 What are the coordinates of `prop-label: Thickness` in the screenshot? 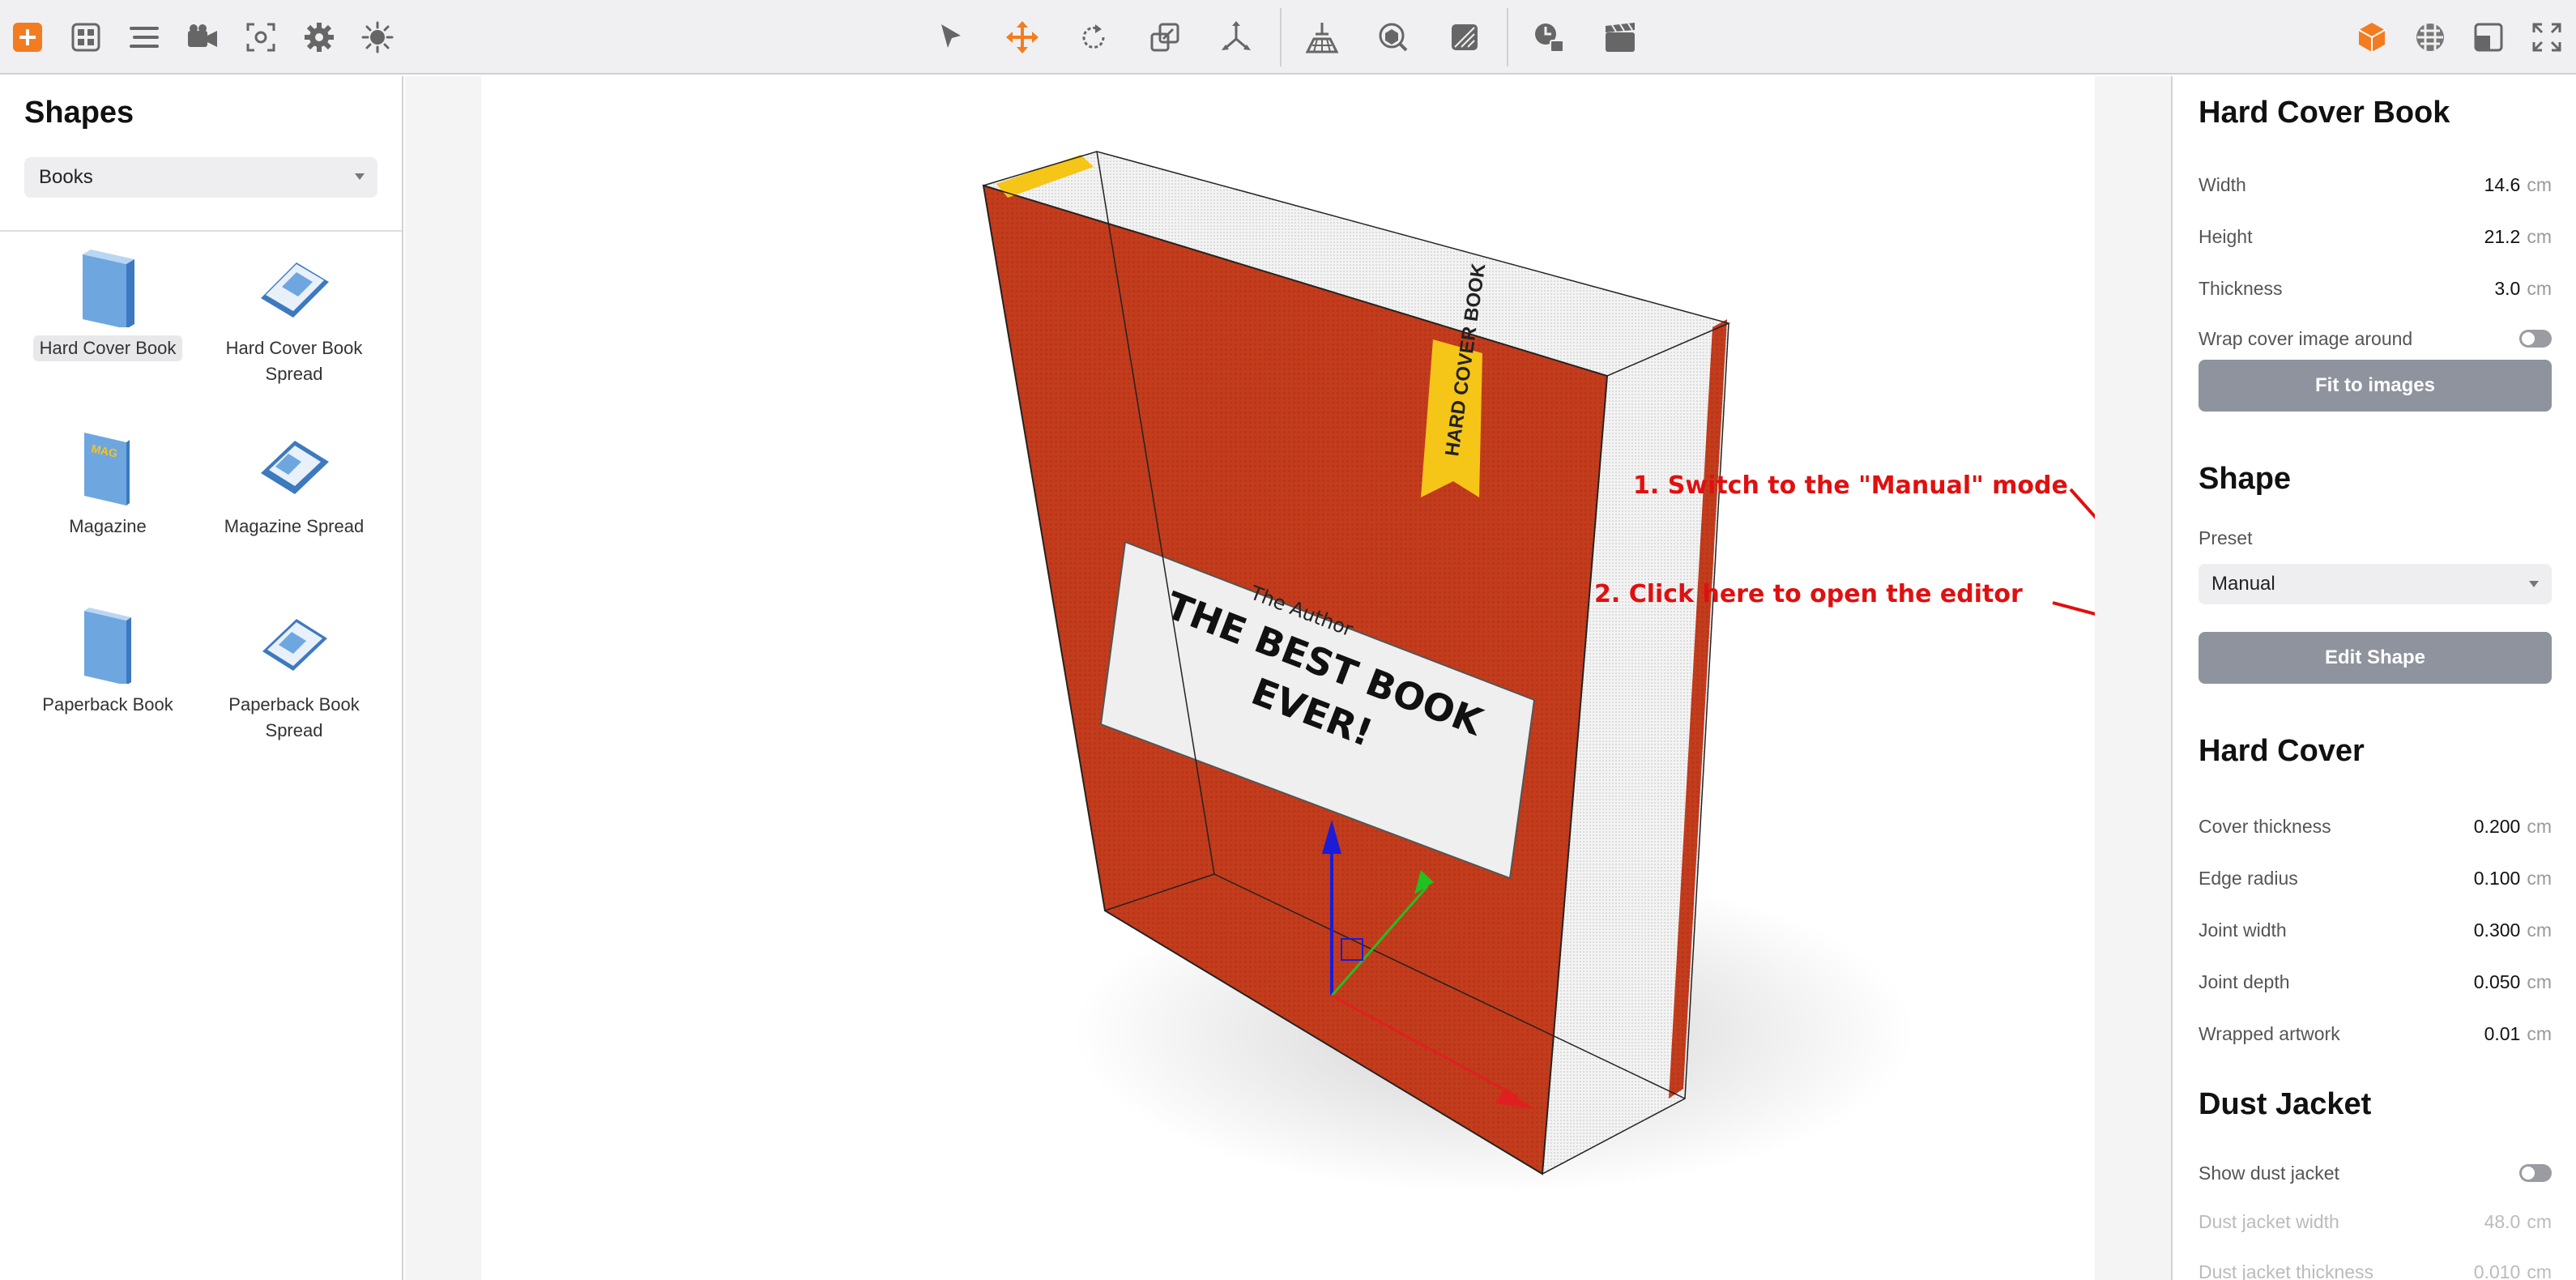 It's located at (2241, 288).